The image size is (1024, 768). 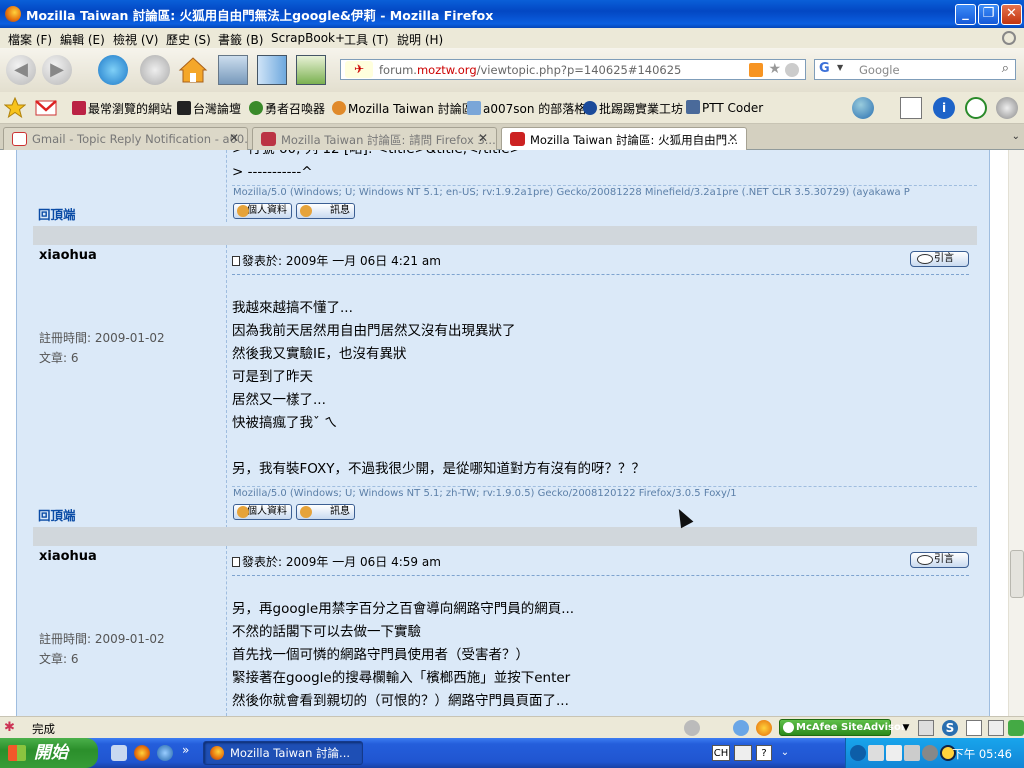 I want to click on quicklaunch-pen-icon, so click(x=119, y=753).